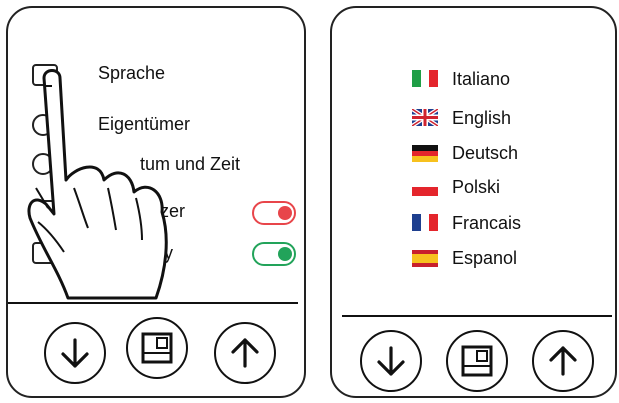 The width and height of the screenshot is (619, 403). I want to click on spain-flag, so click(425, 258).